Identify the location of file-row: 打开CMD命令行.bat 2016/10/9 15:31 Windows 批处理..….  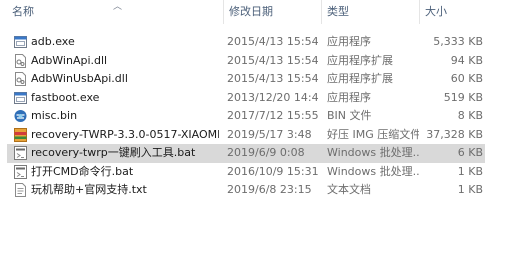
(260, 172).